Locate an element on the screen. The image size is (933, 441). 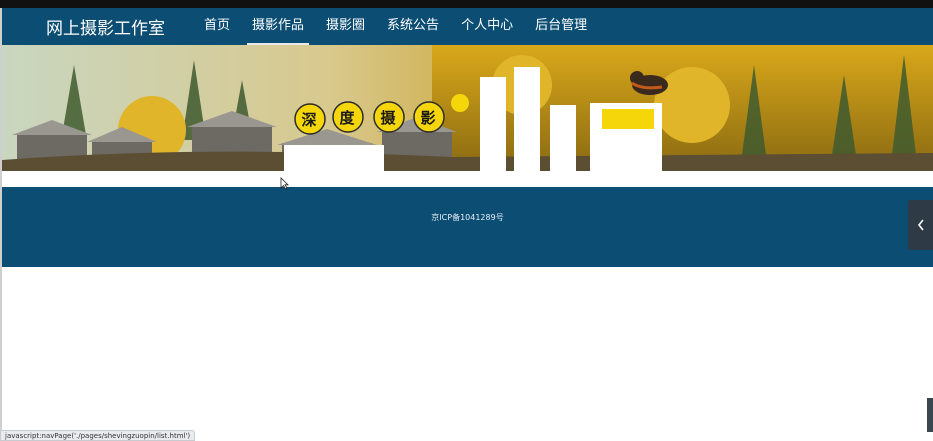
top-navbar: 网上摄影工作室 首页 摄影作品 摄影圈 系统公告 个人中心 后台管理 is located at coordinates (467, 26).